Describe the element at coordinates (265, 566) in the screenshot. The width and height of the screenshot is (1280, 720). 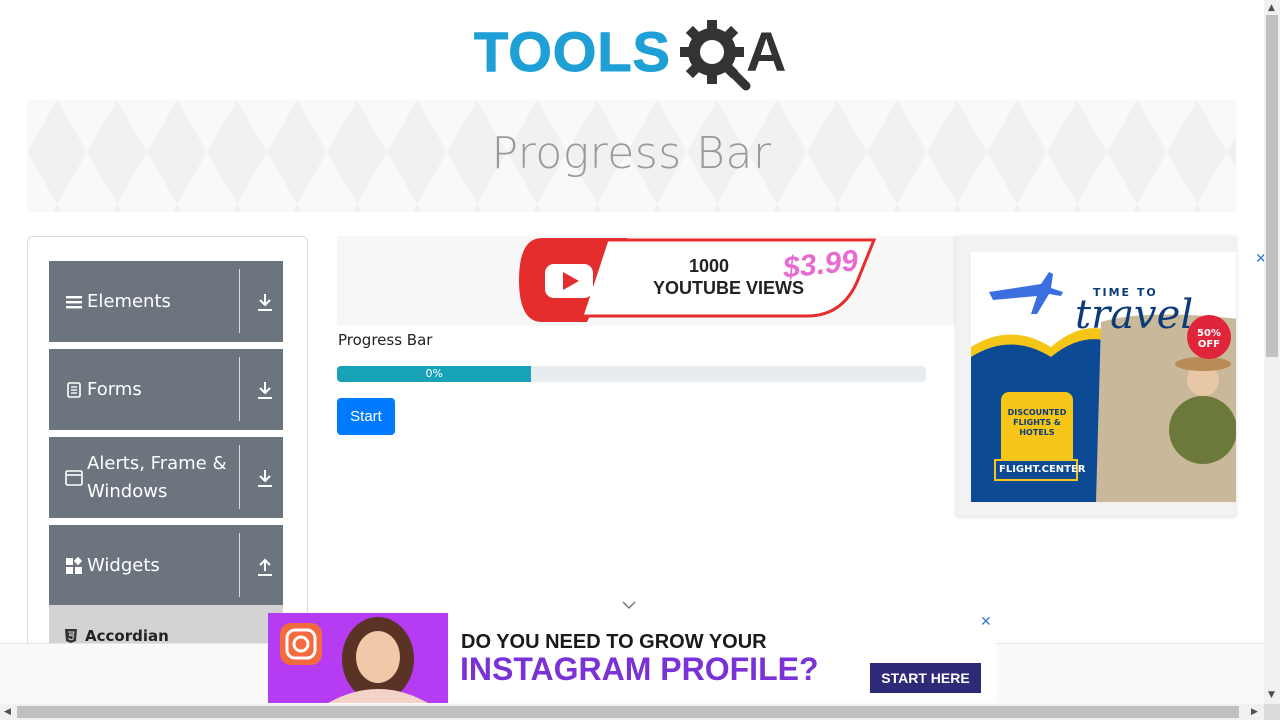
I see `upload-arrow-icon` at that location.